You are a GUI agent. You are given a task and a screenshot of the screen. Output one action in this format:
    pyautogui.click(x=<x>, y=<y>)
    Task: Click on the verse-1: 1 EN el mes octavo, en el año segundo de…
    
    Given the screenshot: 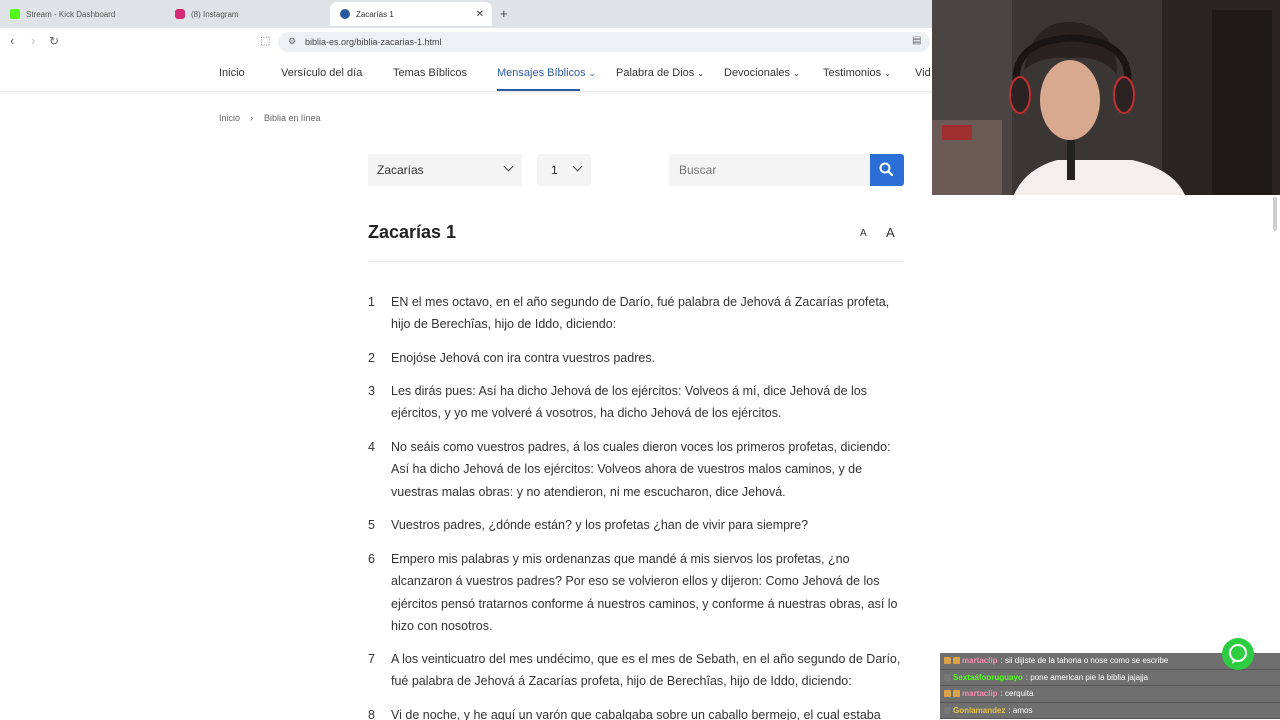 What is the action you would take?
    pyautogui.click(x=636, y=313)
    